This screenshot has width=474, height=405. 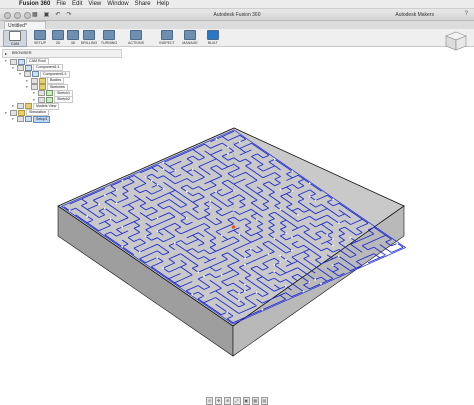 I want to click on fit-icon: ⤢, so click(x=237, y=401).